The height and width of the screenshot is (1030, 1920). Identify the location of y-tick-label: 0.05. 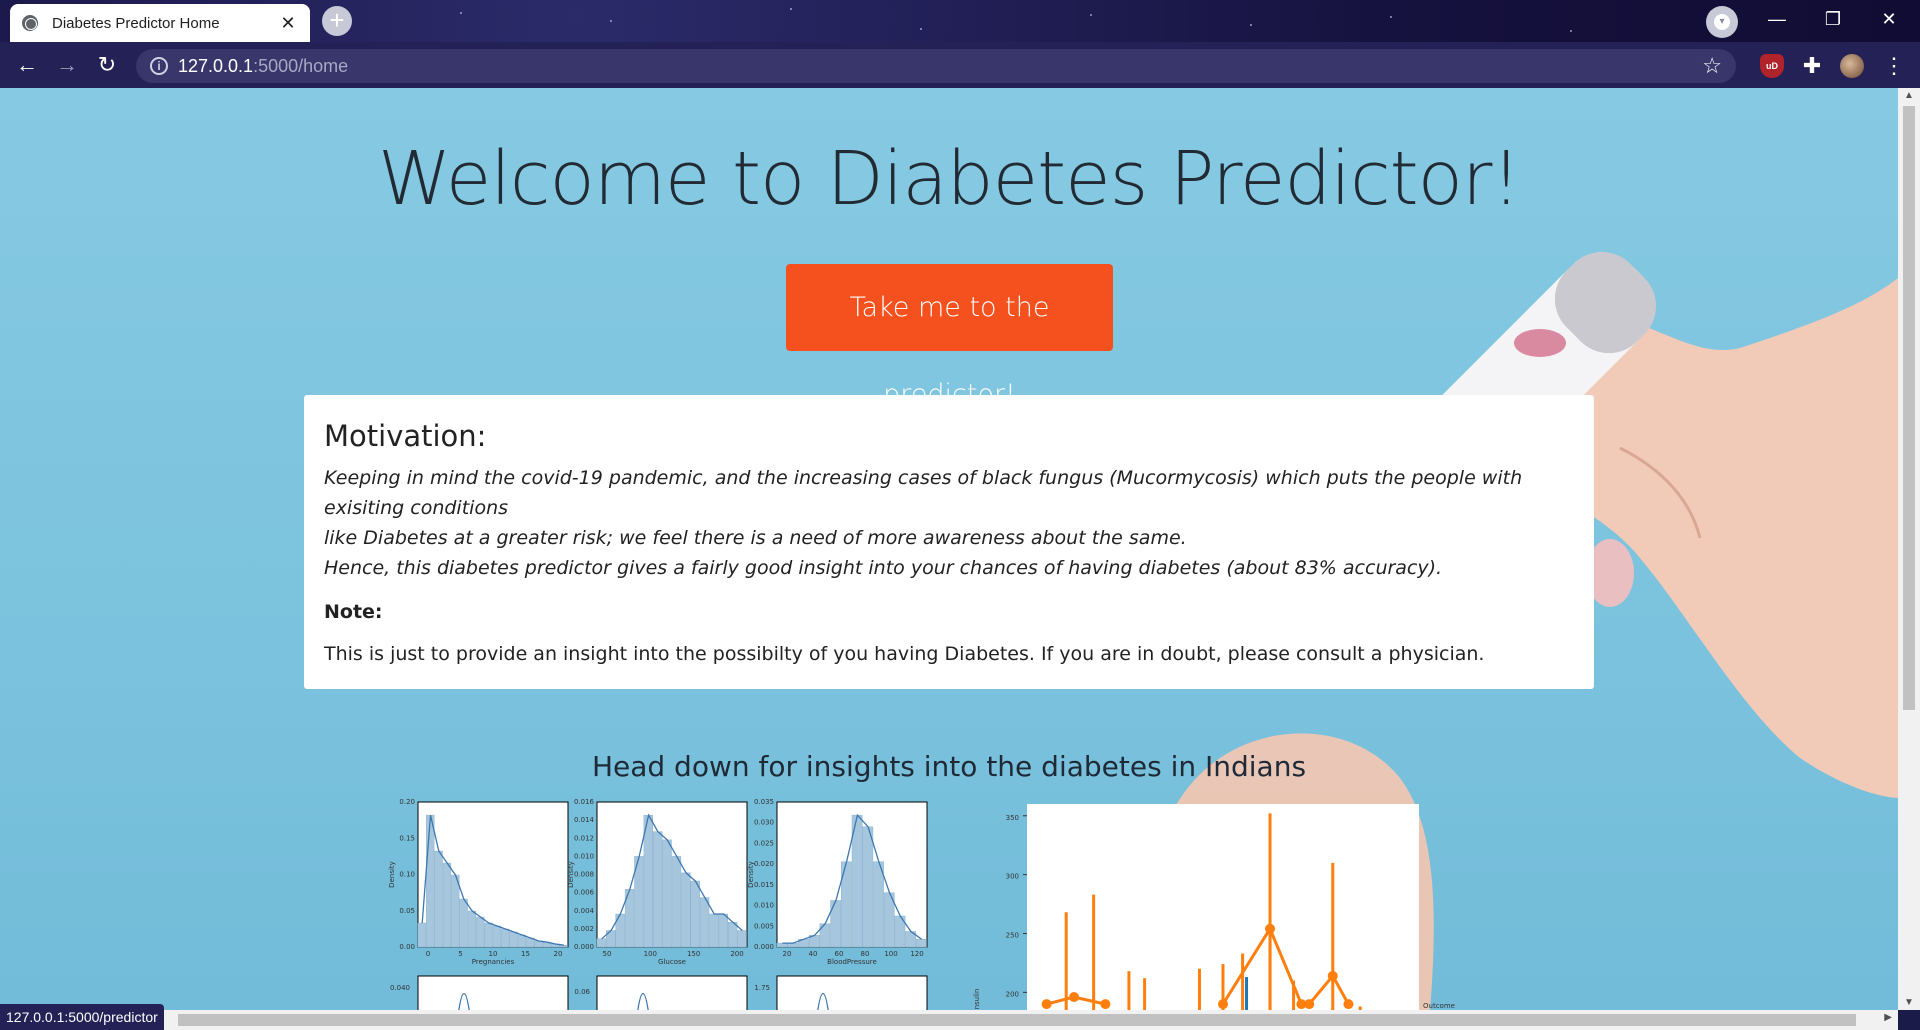
(407, 911).